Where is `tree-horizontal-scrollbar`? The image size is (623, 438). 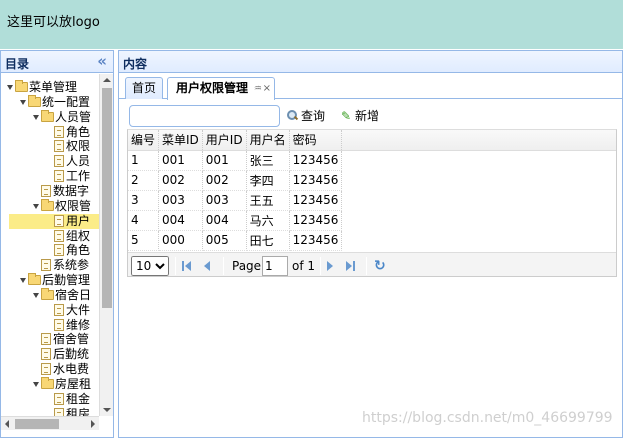 tree-horizontal-scrollbar is located at coordinates (50, 423).